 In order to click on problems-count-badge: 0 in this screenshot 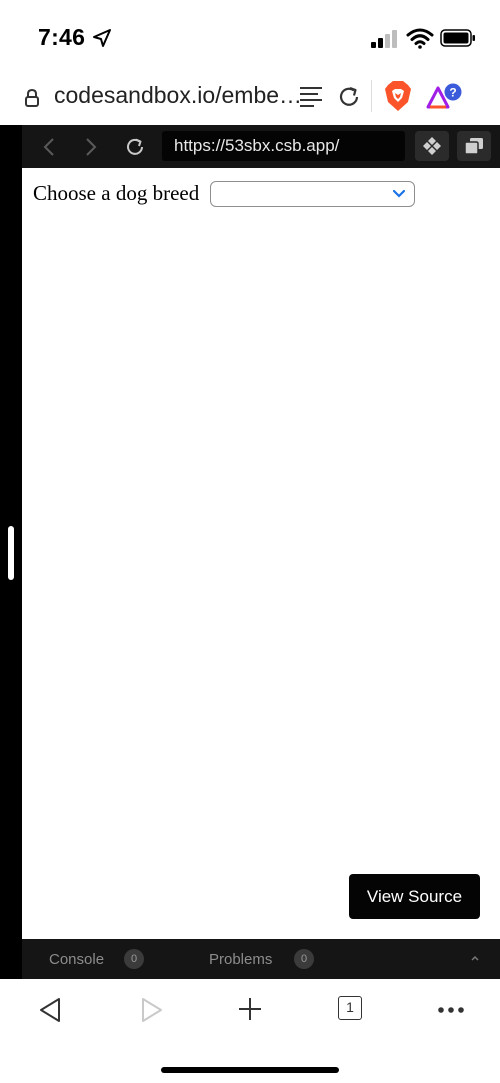, I will do `click(304, 959)`.